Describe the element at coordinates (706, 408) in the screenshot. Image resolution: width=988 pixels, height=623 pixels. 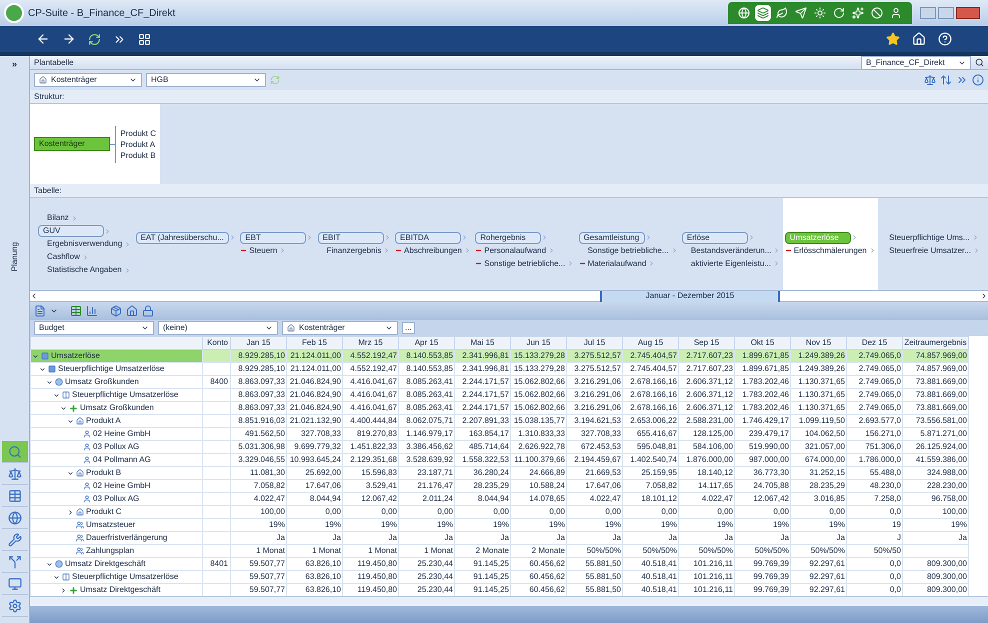
I see `table-cell: 2.606.371,12` at that location.